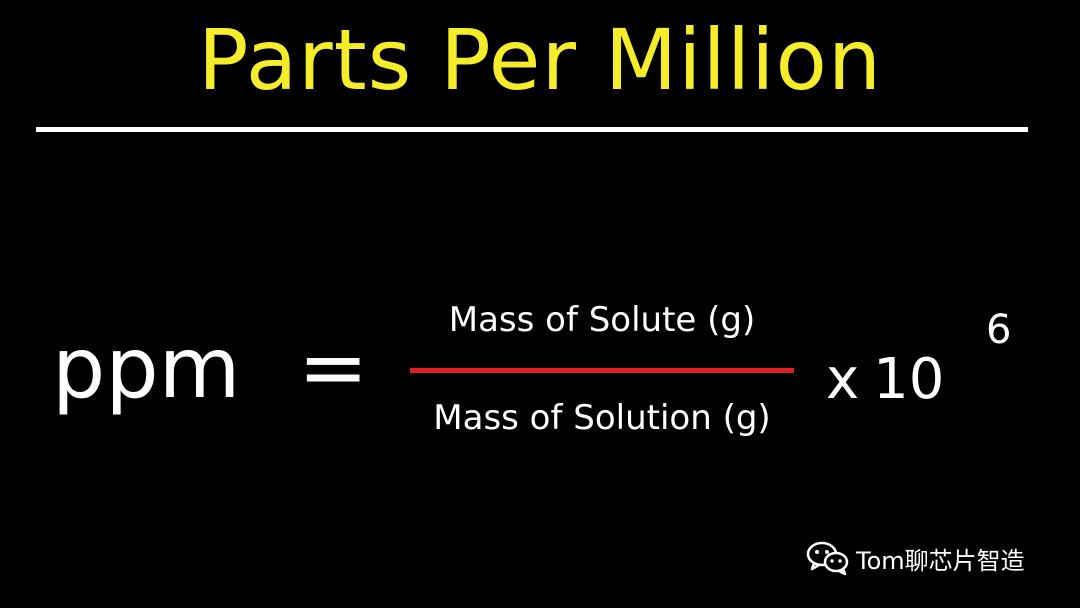  What do you see at coordinates (843, 379) in the screenshot?
I see `times-sign: x` at bounding box center [843, 379].